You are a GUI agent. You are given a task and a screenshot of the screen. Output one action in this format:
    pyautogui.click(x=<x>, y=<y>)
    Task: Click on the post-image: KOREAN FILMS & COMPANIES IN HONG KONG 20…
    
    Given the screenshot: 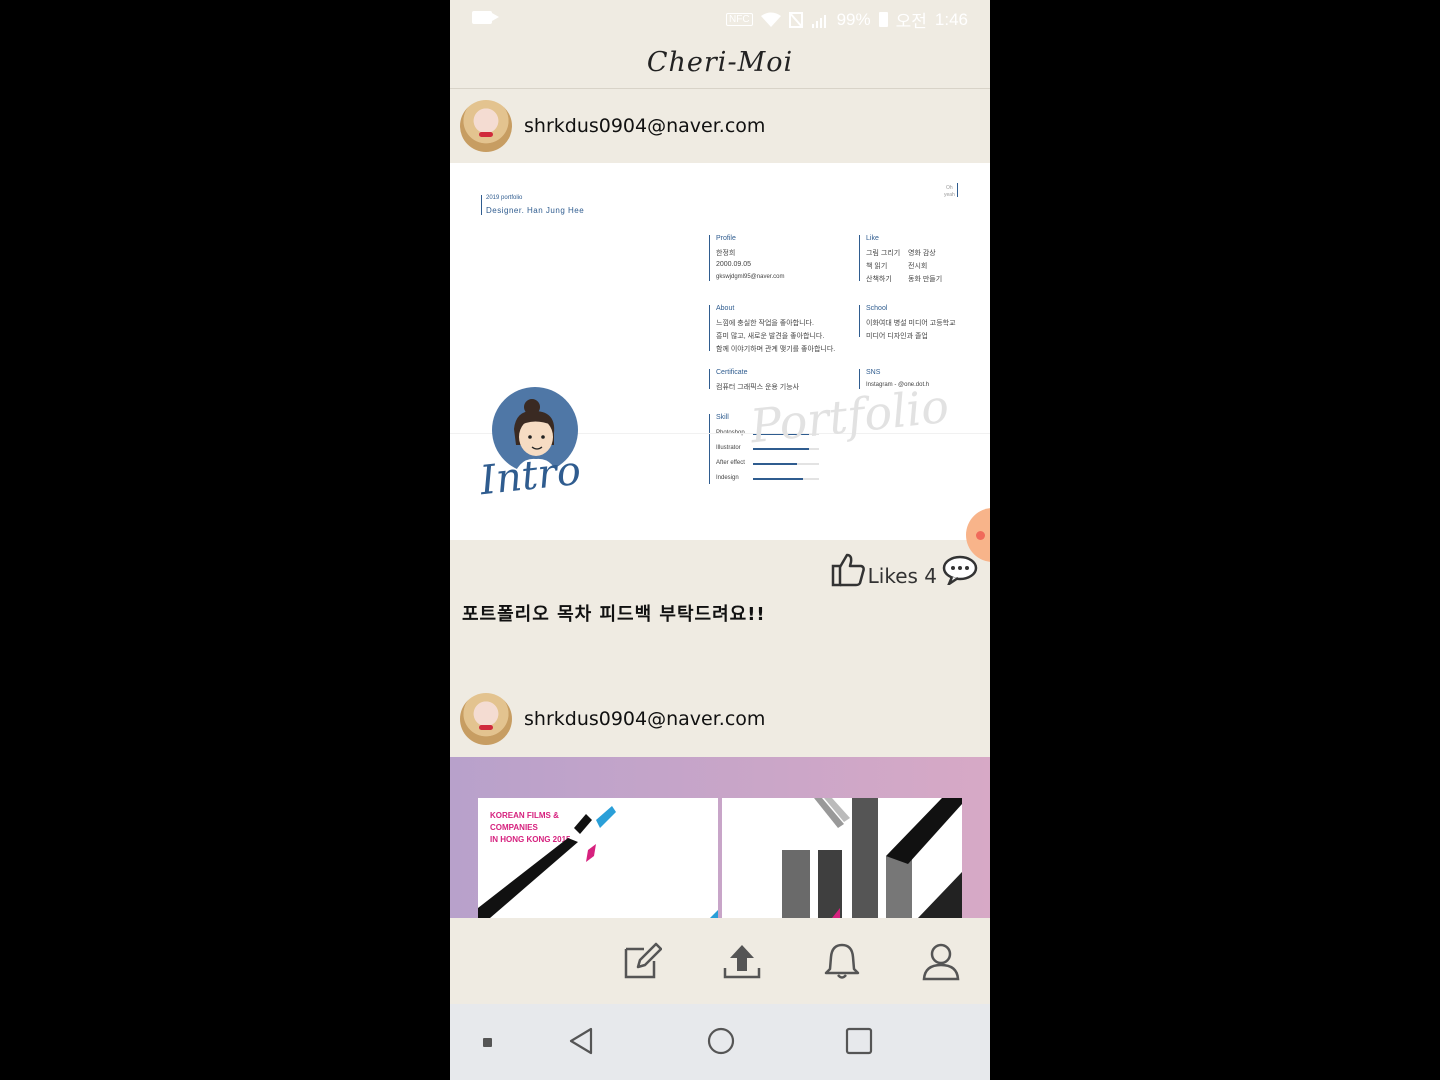 What is the action you would take?
    pyautogui.click(x=720, y=837)
    